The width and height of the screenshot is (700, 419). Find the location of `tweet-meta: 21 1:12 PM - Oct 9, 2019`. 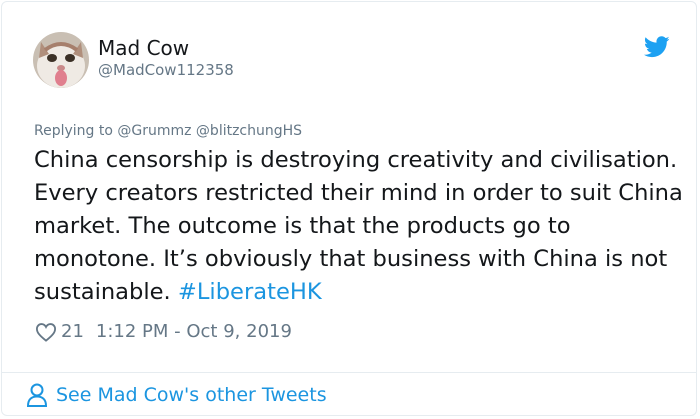

tweet-meta: 21 1:12 PM - Oct 9, 2019 is located at coordinates (163, 331).